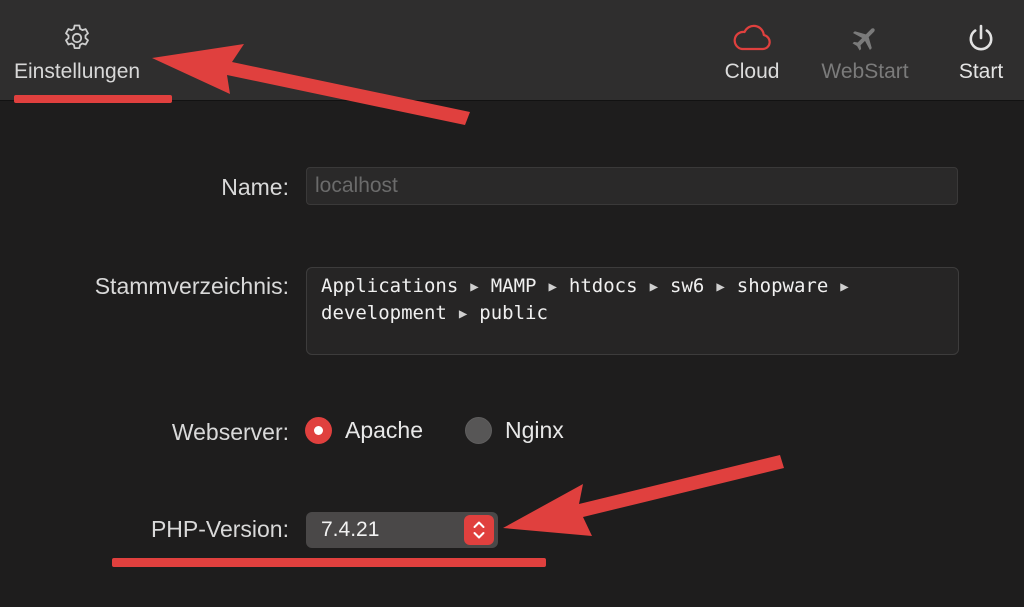 The height and width of the screenshot is (607, 1024). What do you see at coordinates (632, 186) in the screenshot?
I see `name-input` at bounding box center [632, 186].